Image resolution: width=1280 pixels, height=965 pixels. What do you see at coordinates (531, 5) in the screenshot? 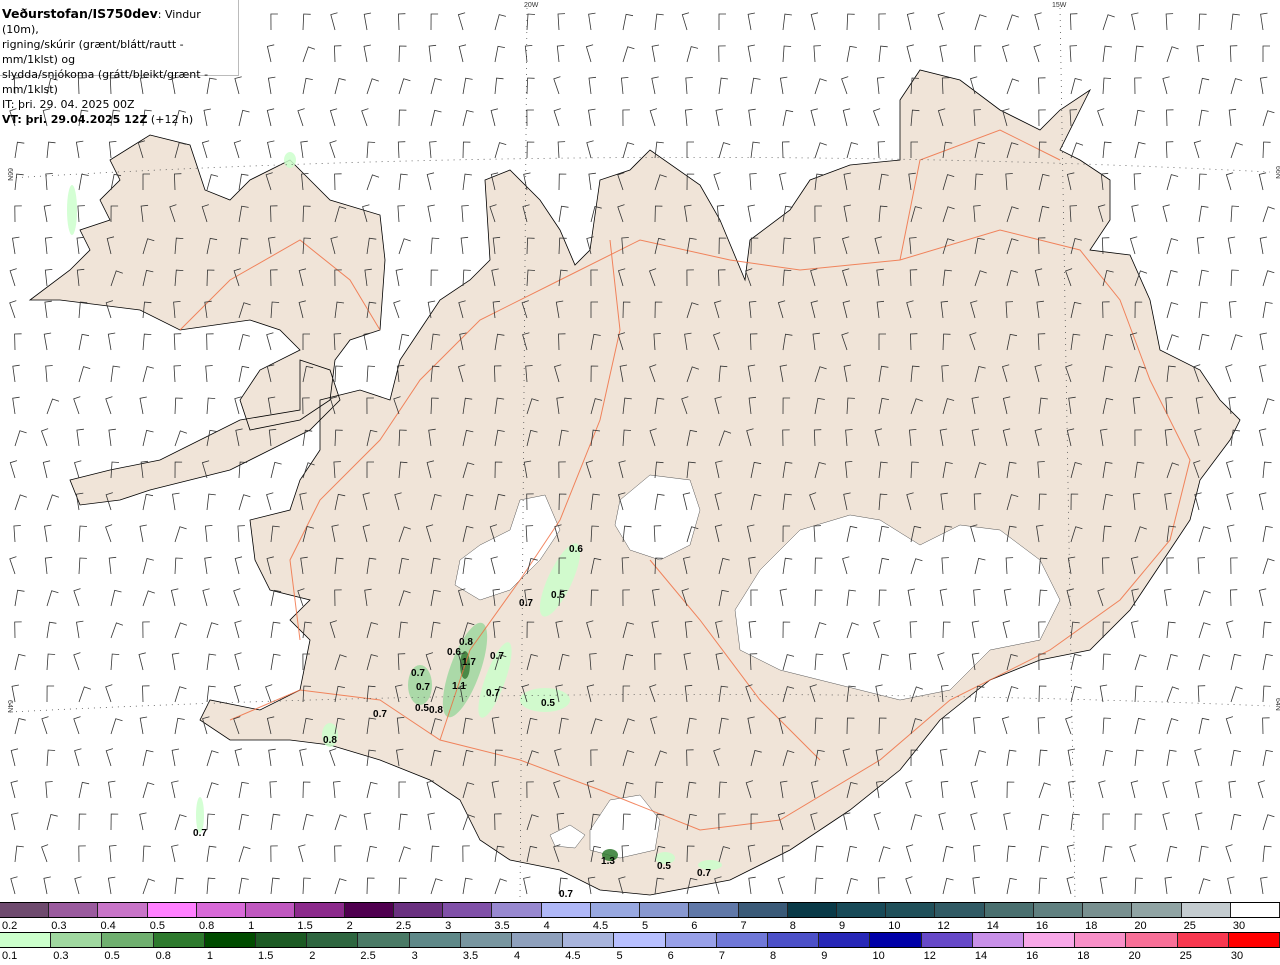
I see `lon-label-20w: 20W` at bounding box center [531, 5].